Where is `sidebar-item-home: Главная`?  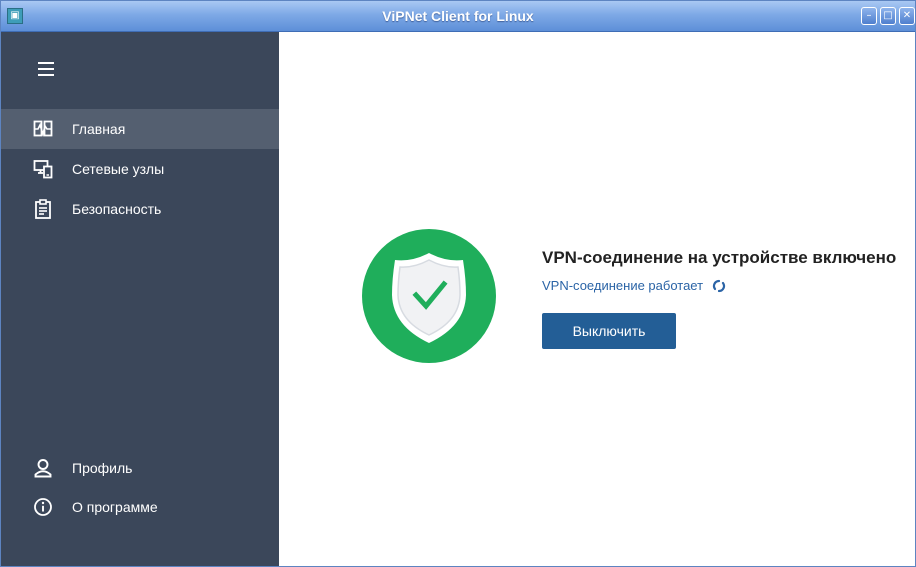
sidebar-item-home: Главная is located at coordinates (140, 129).